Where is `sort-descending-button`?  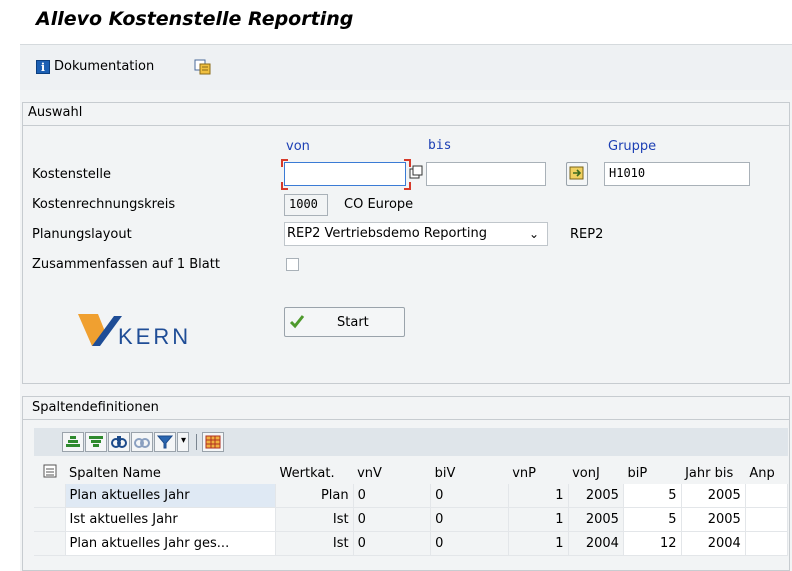
sort-descending-button is located at coordinates (96, 442).